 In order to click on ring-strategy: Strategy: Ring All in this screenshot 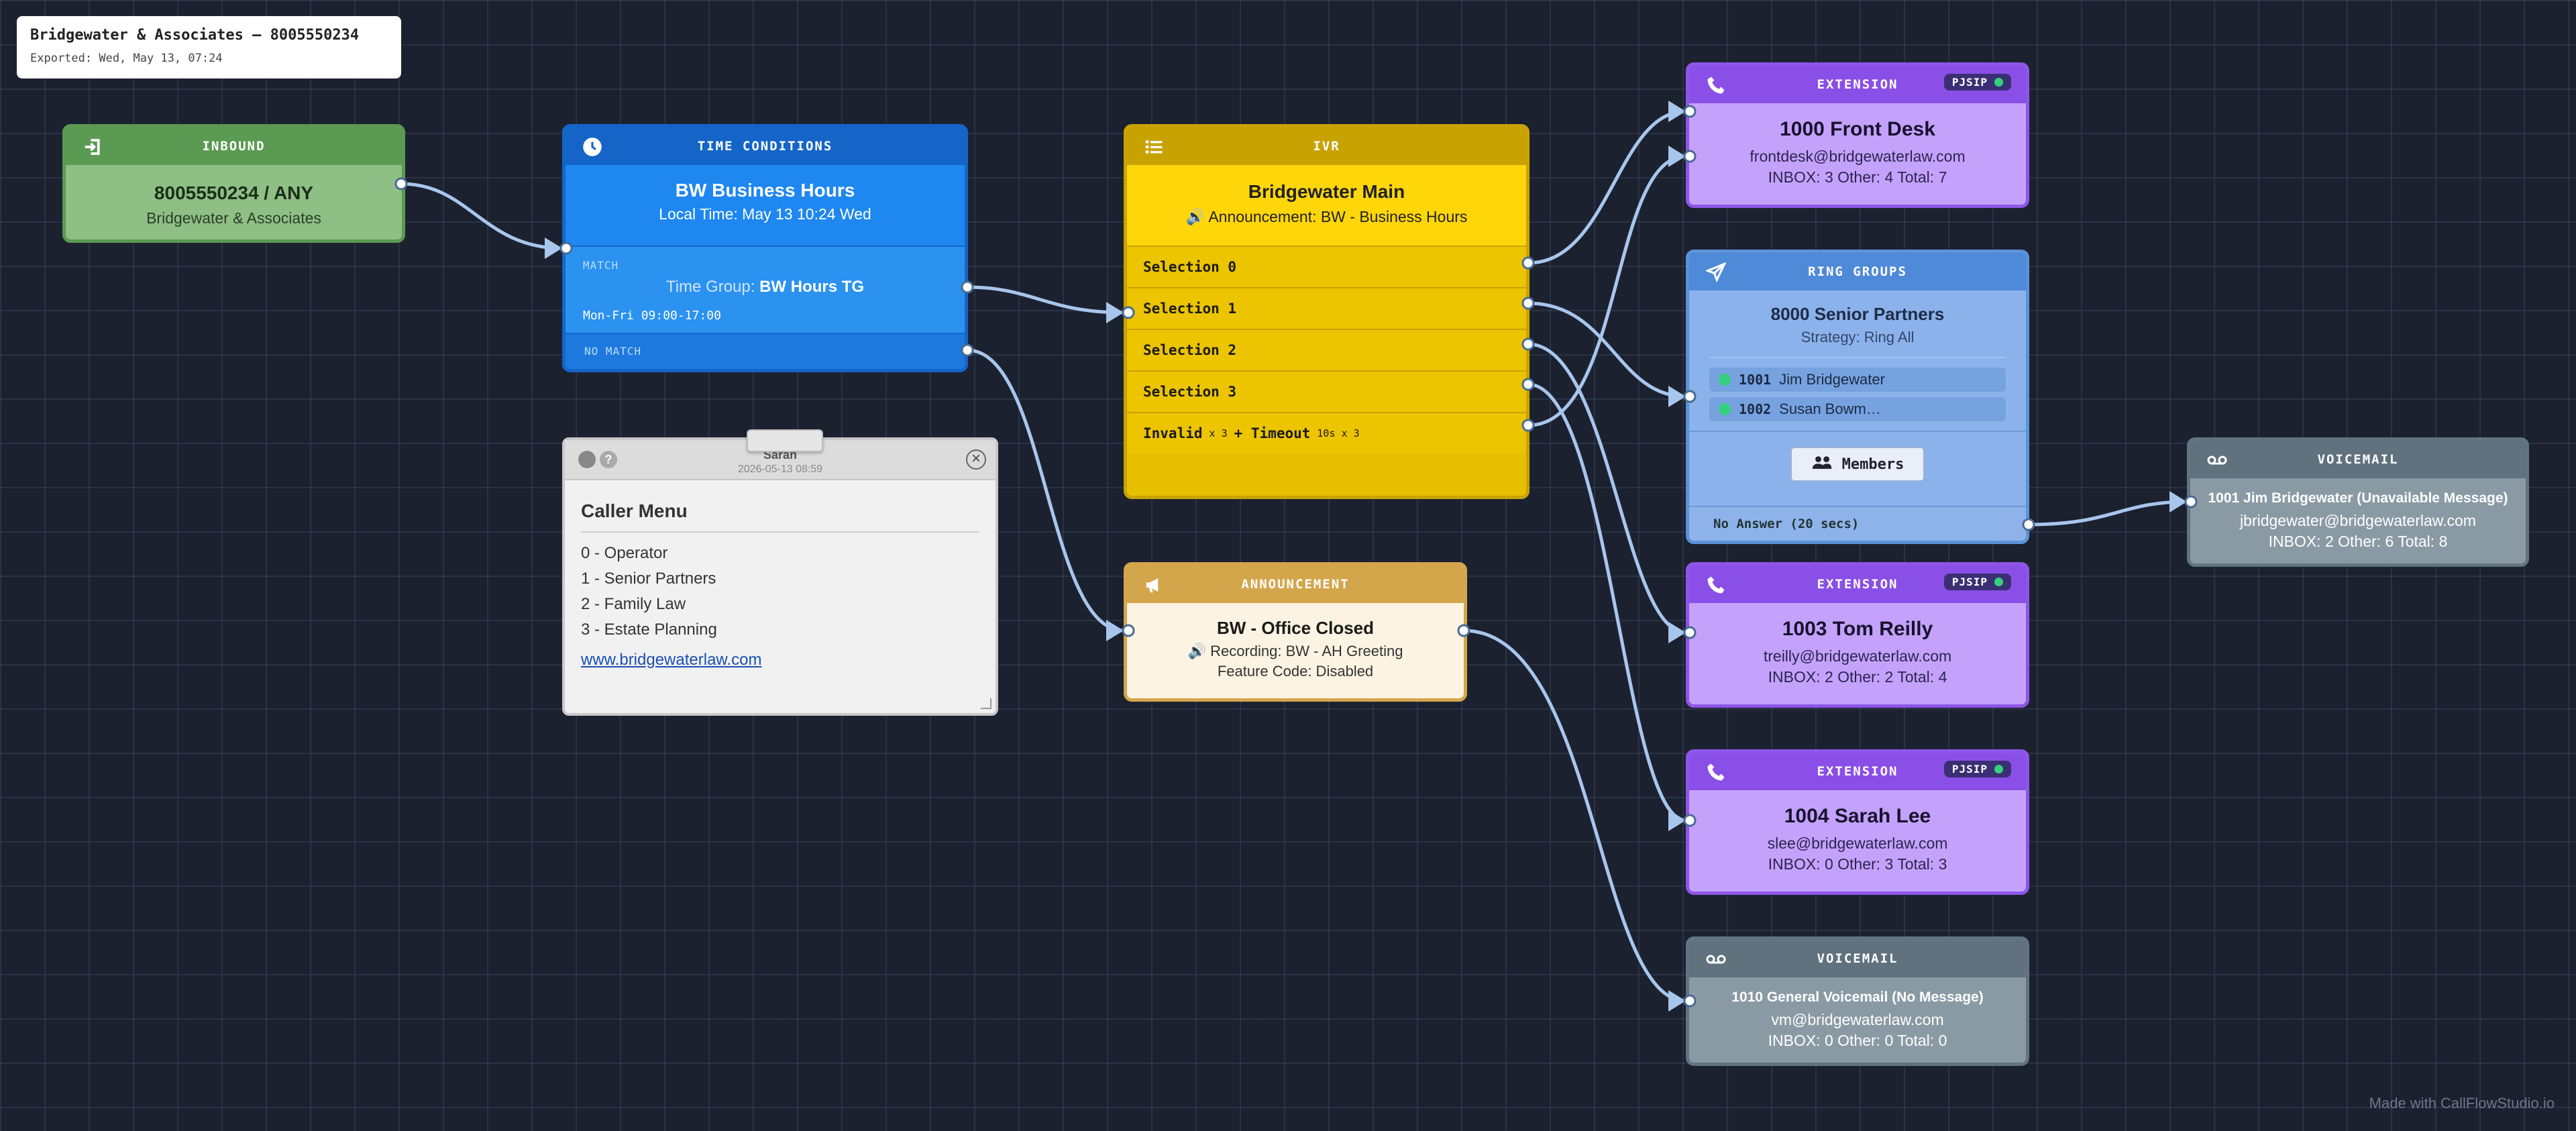, I will do `click(1858, 337)`.